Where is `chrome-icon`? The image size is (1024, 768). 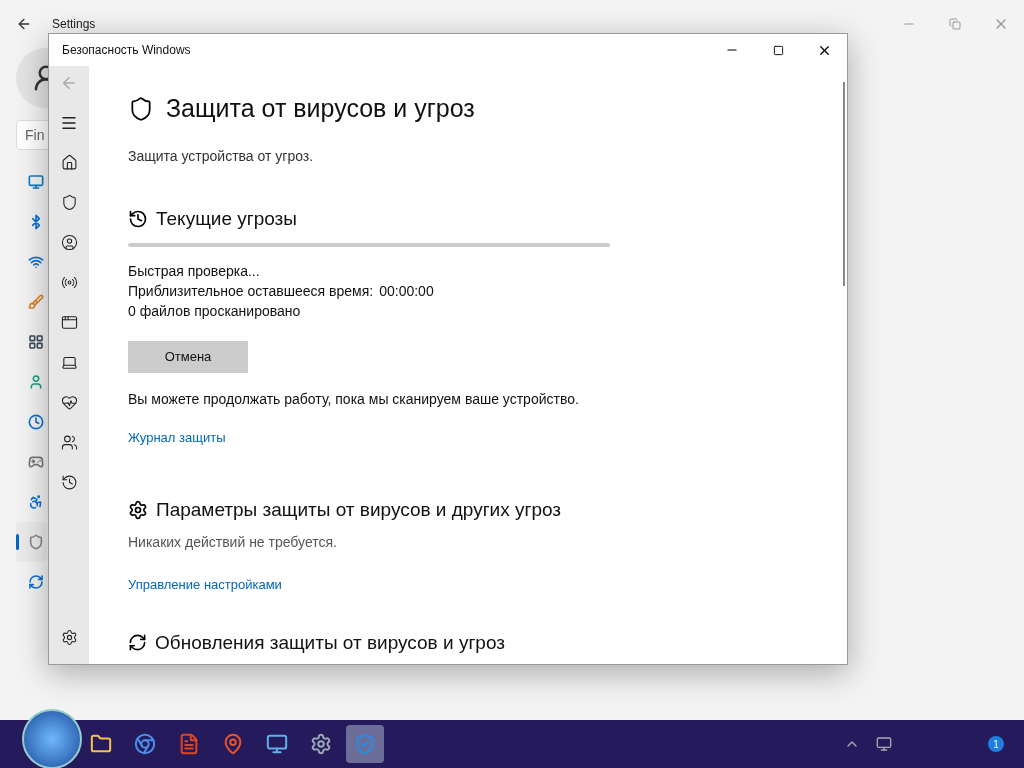
chrome-icon is located at coordinates (145, 744).